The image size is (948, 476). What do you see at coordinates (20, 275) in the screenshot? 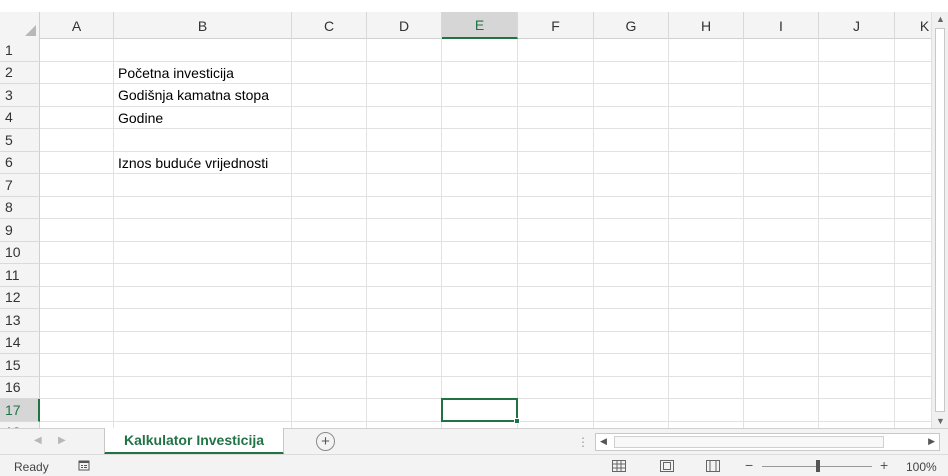
I see `row-header-11: 11` at bounding box center [20, 275].